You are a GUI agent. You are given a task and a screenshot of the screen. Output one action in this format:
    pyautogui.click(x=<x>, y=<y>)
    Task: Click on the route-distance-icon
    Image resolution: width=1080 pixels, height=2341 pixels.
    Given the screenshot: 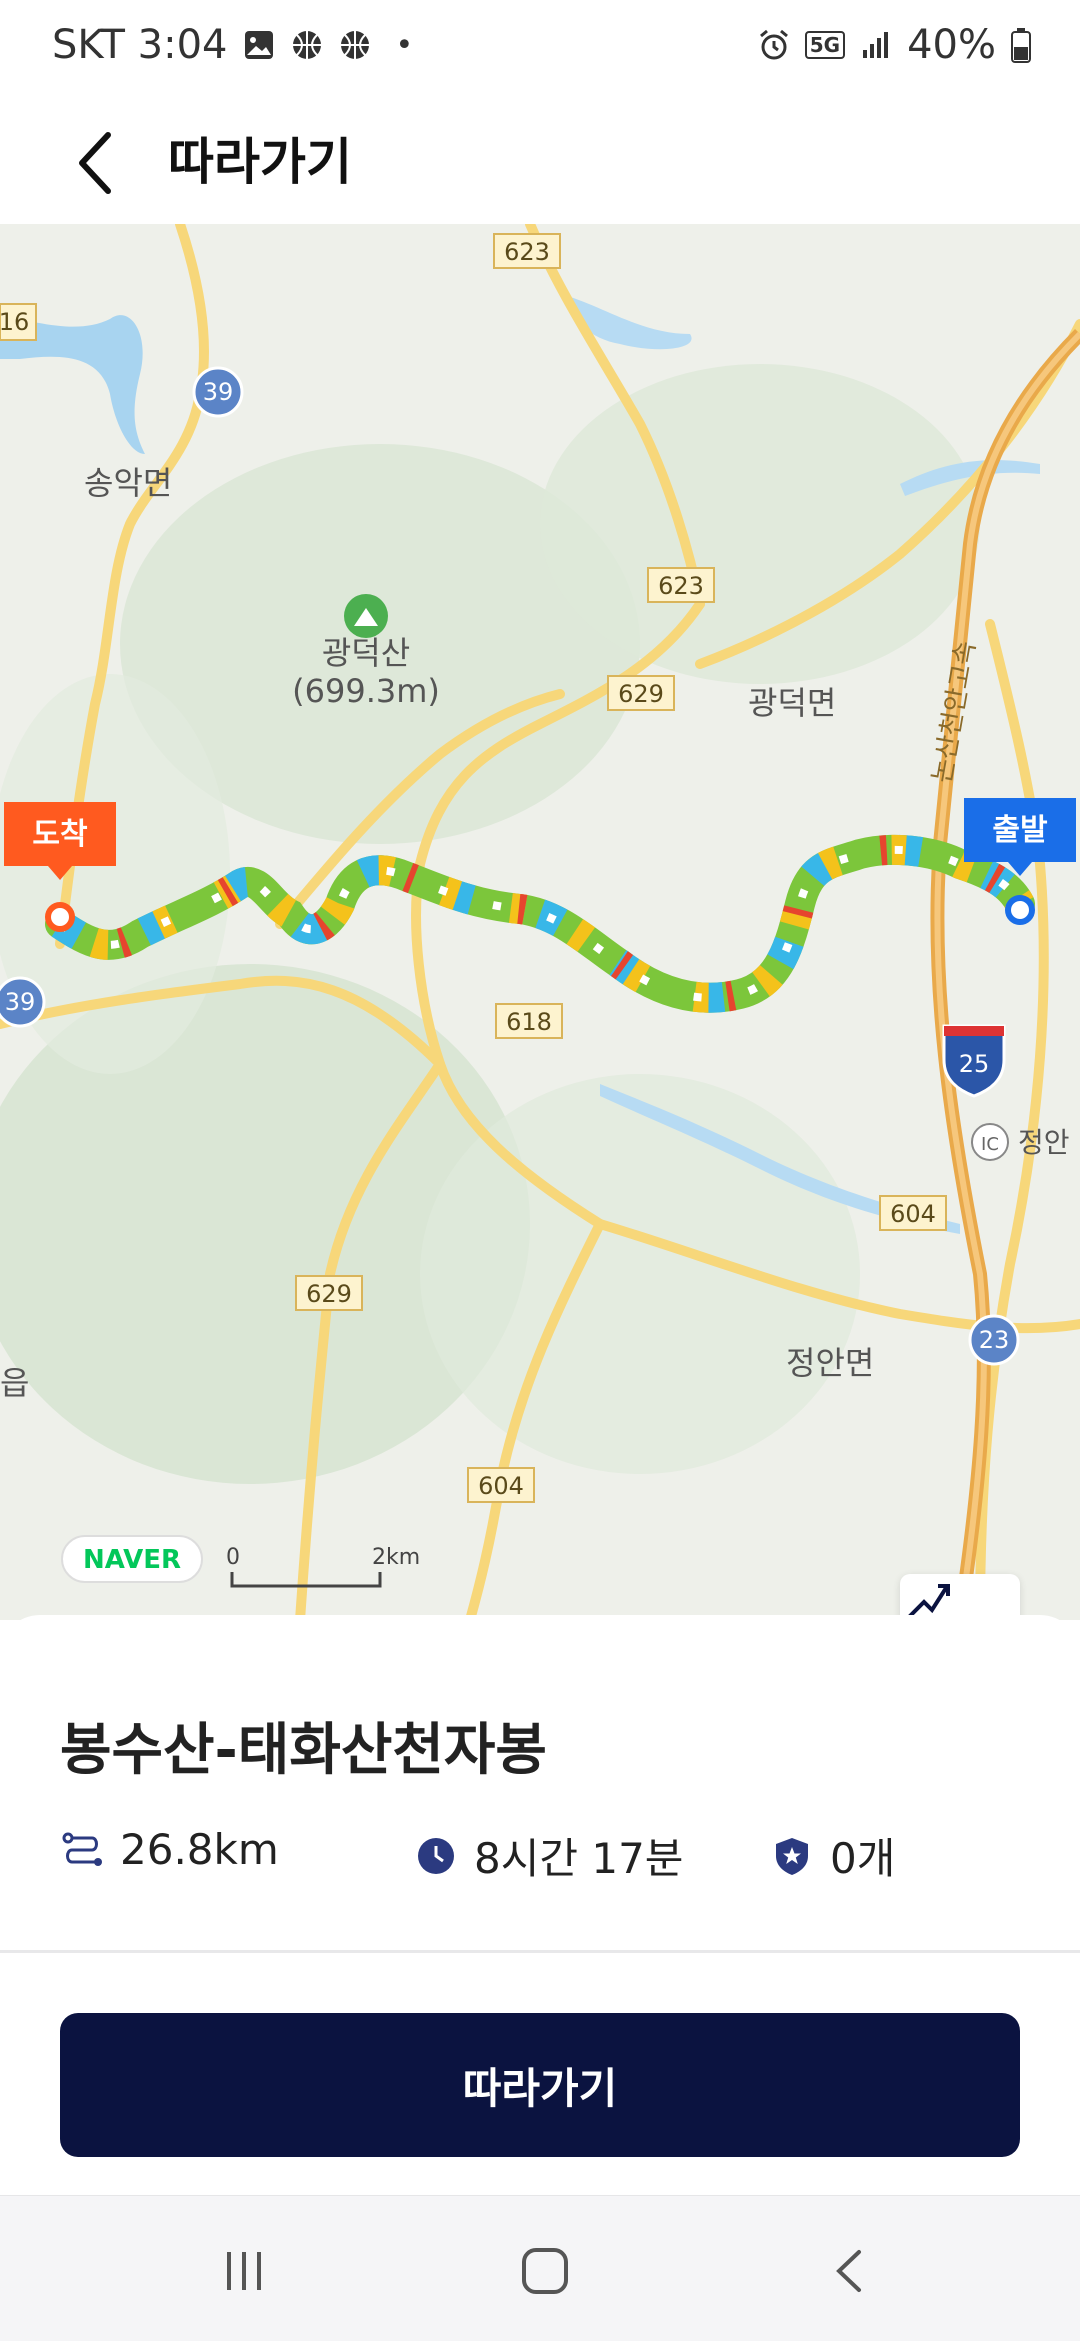 What is the action you would take?
    pyautogui.click(x=82, y=1849)
    